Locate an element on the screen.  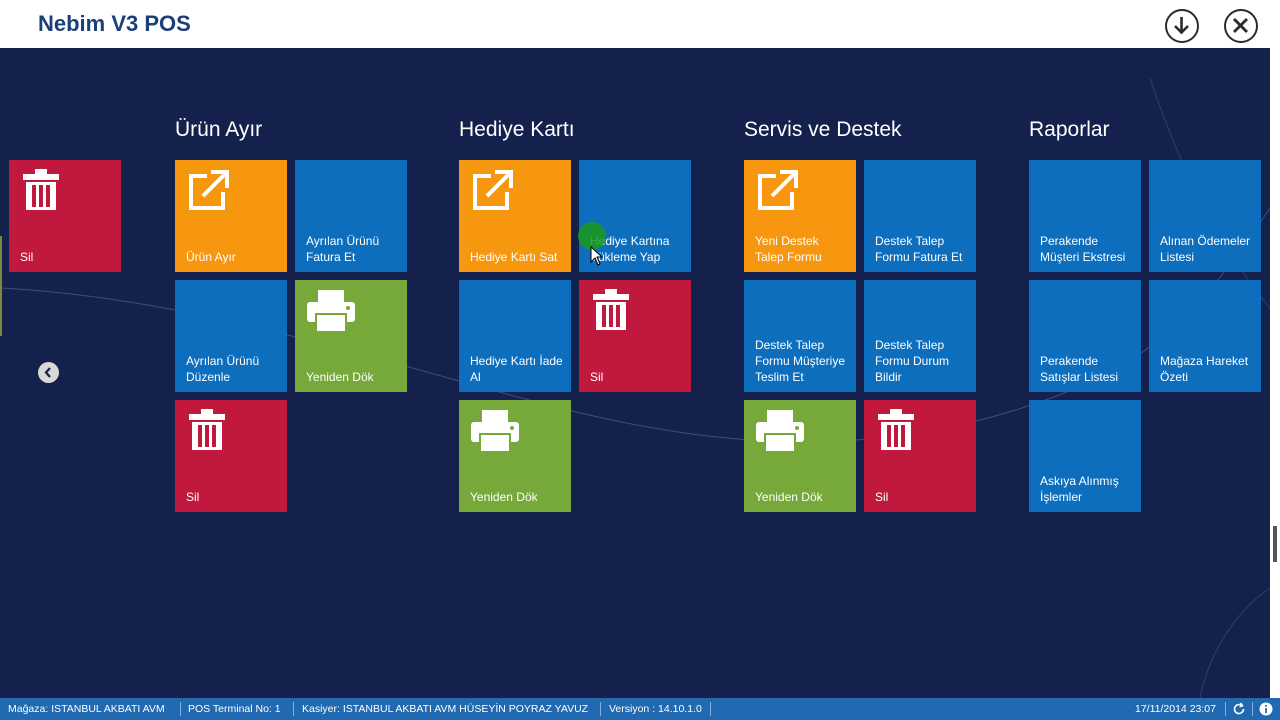
group-title-hediye-karti: Hediye Kartı is located at coordinates (517, 129).